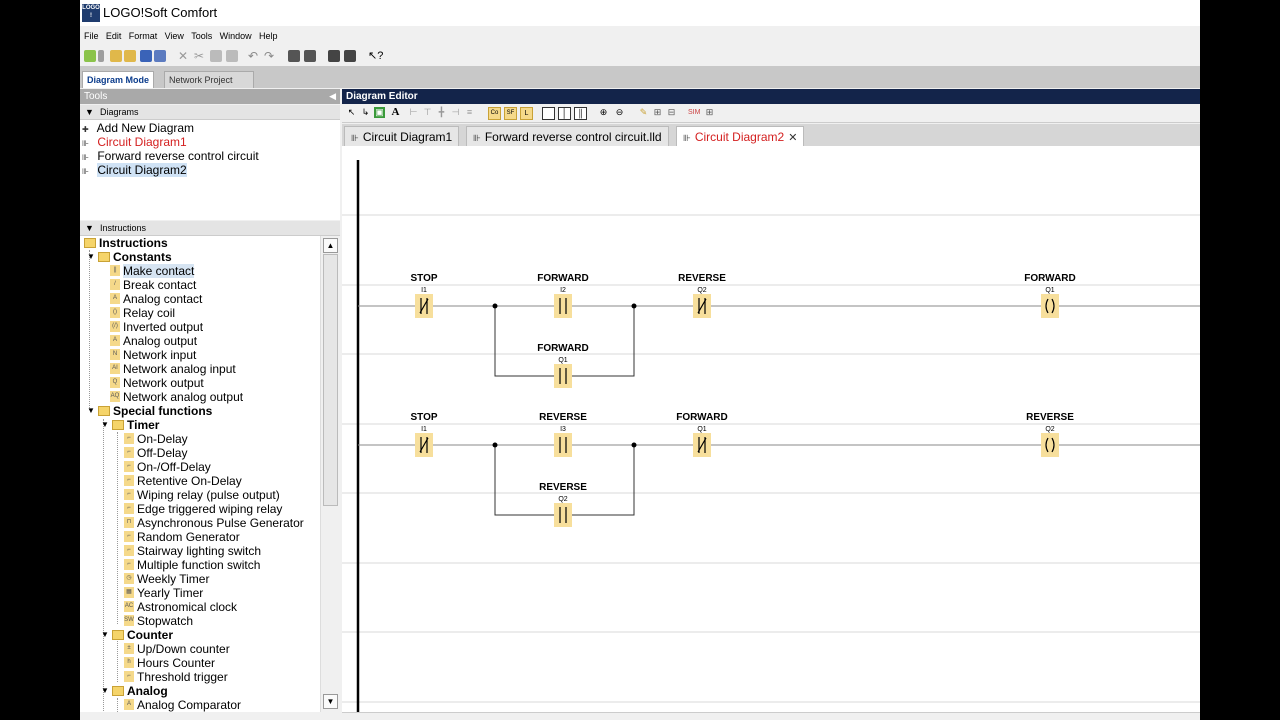 The image size is (1280, 720). What do you see at coordinates (365, 112) in the screenshot?
I see `connect-tool-icon: ↳` at bounding box center [365, 112].